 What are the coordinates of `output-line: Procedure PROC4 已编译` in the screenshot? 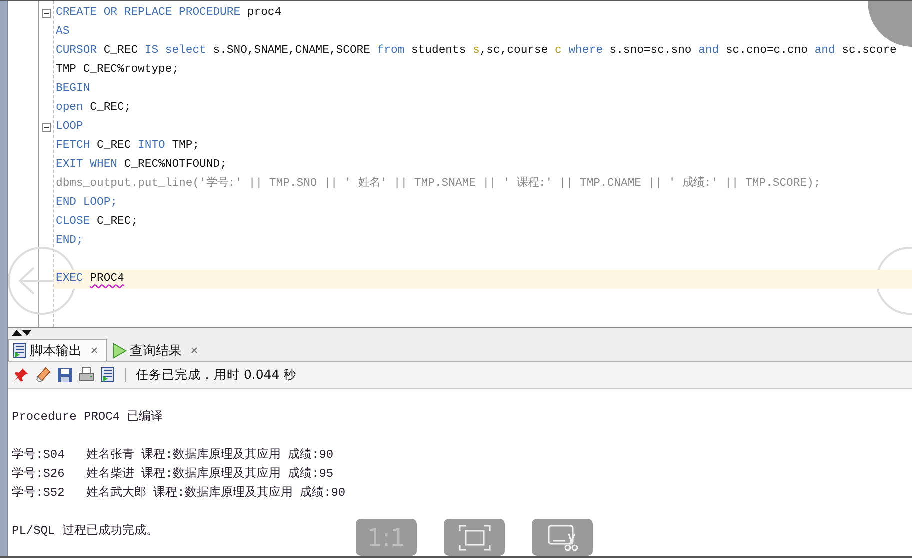 It's located at (88, 417).